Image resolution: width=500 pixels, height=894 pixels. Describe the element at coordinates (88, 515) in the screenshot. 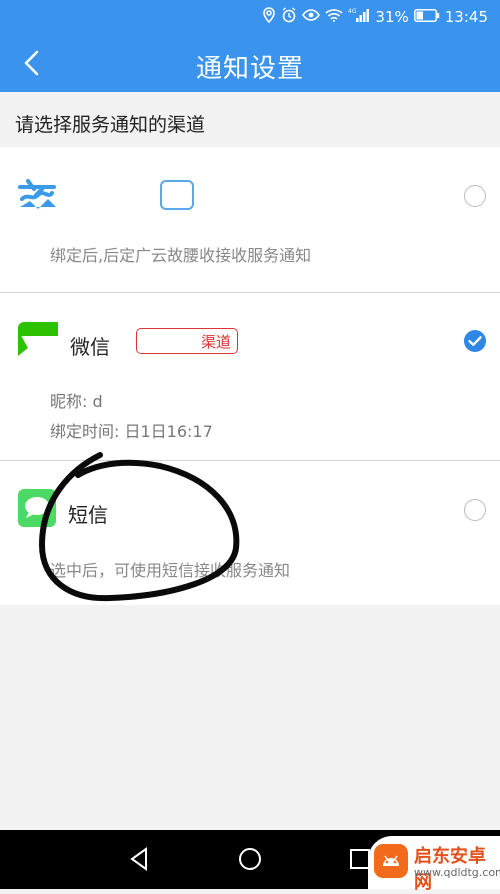

I see `channel-sms-name: 短信` at that location.